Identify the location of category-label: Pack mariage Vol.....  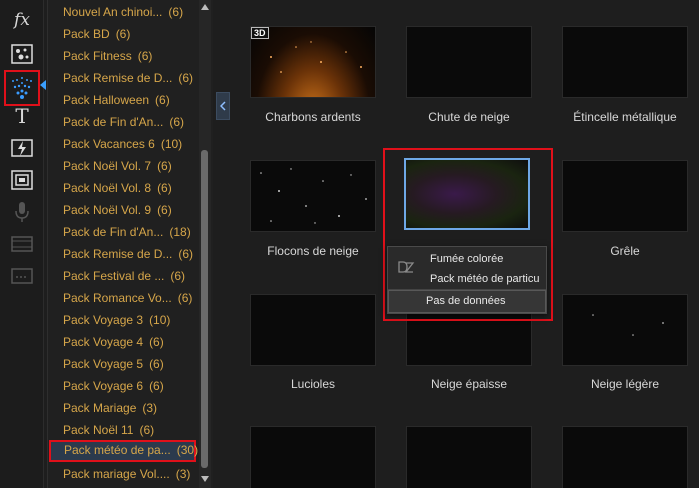
(116, 474).